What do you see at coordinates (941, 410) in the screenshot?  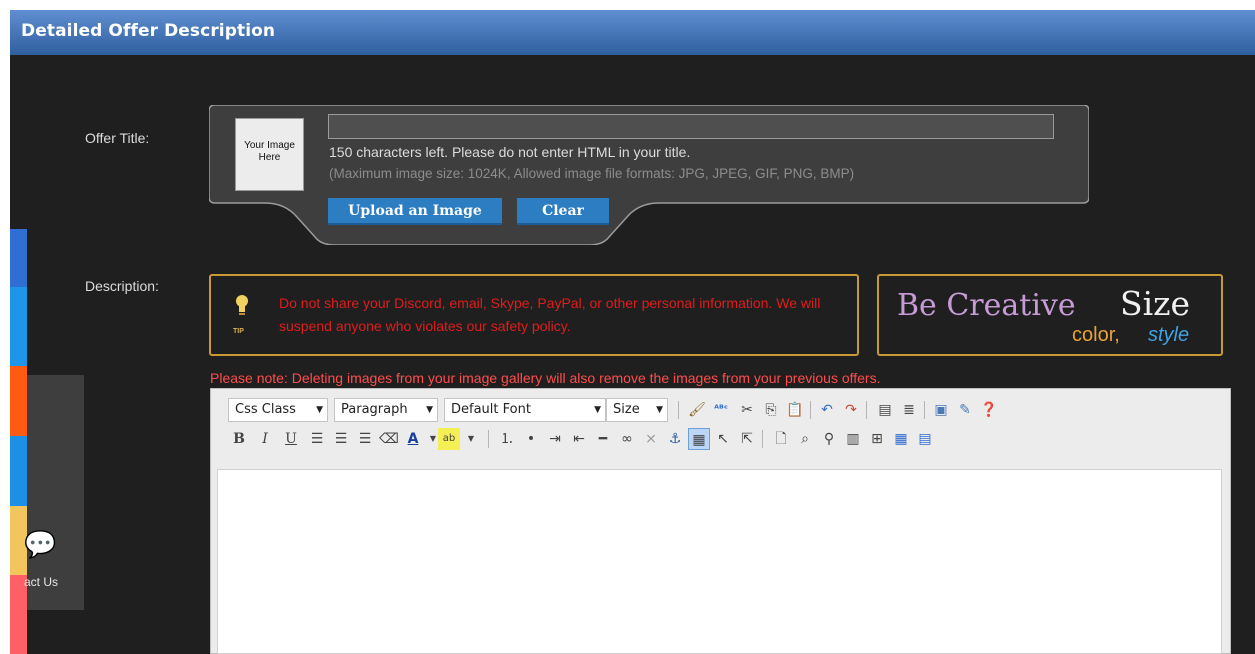 I see `insert-image-icon: ▣` at bounding box center [941, 410].